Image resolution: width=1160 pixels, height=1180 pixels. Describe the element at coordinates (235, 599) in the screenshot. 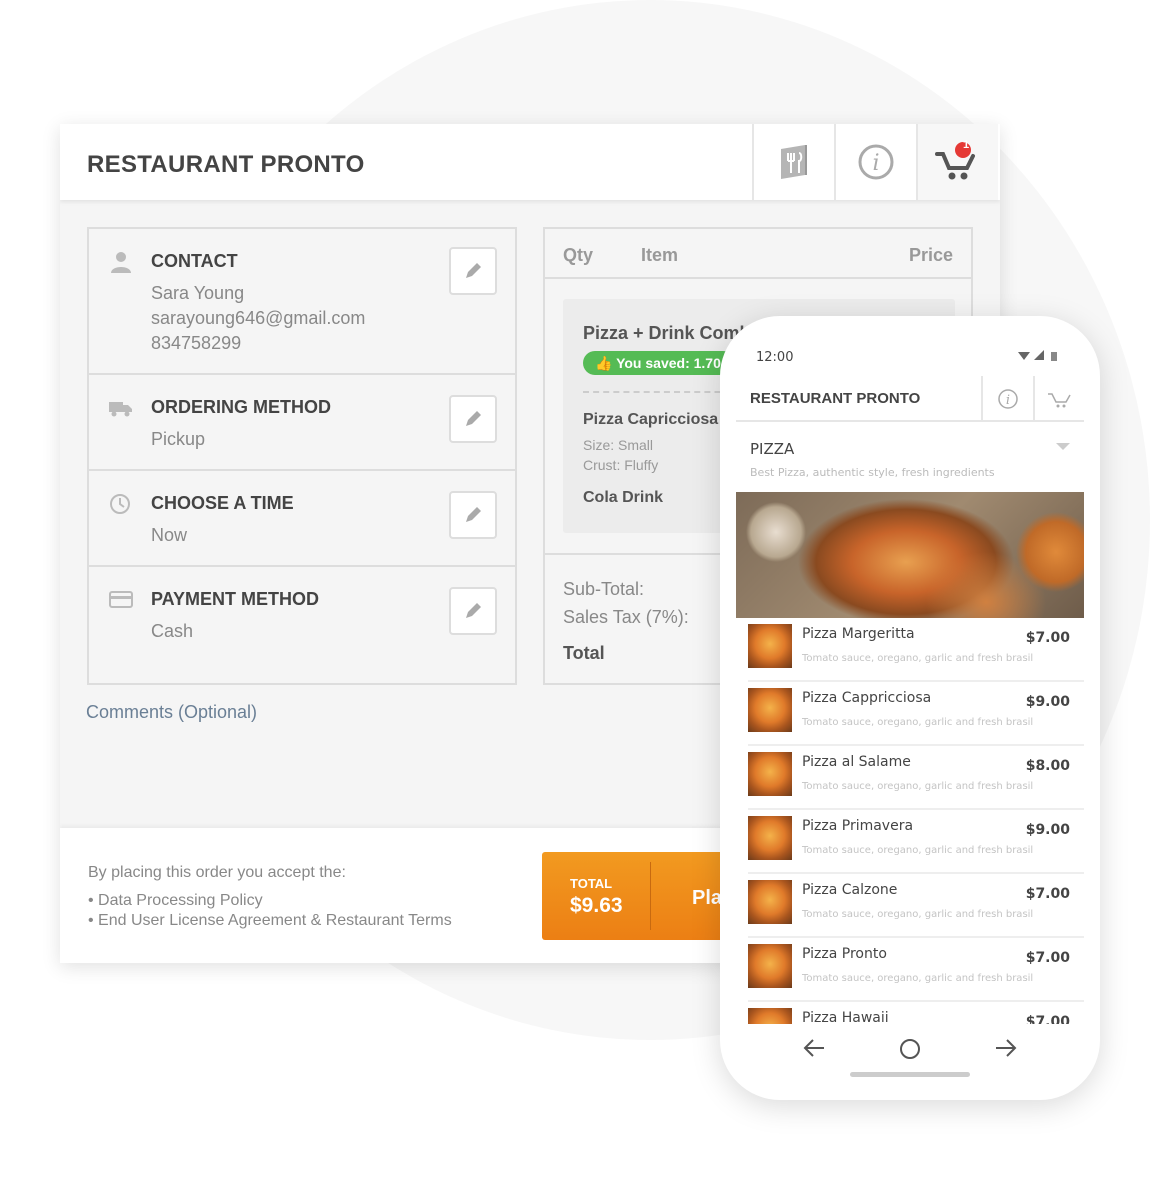

I see `payment-label: PAYMENT METHOD` at that location.